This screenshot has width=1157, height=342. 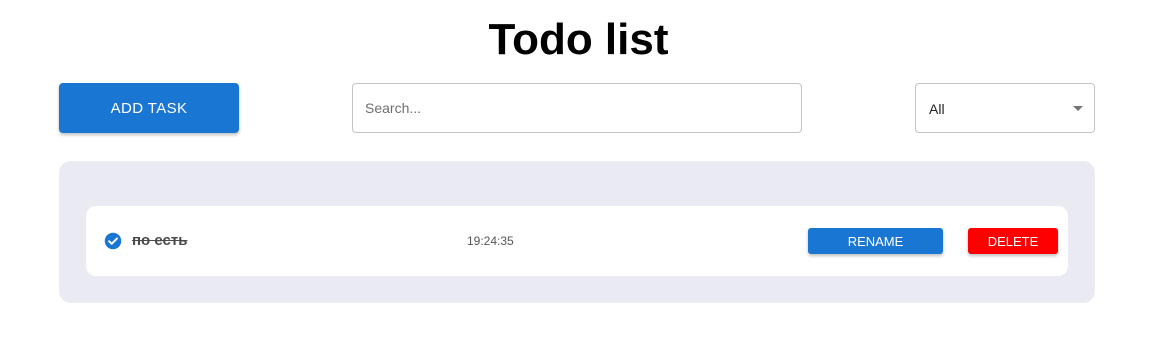 I want to click on caret-down-icon, so click(x=1078, y=108).